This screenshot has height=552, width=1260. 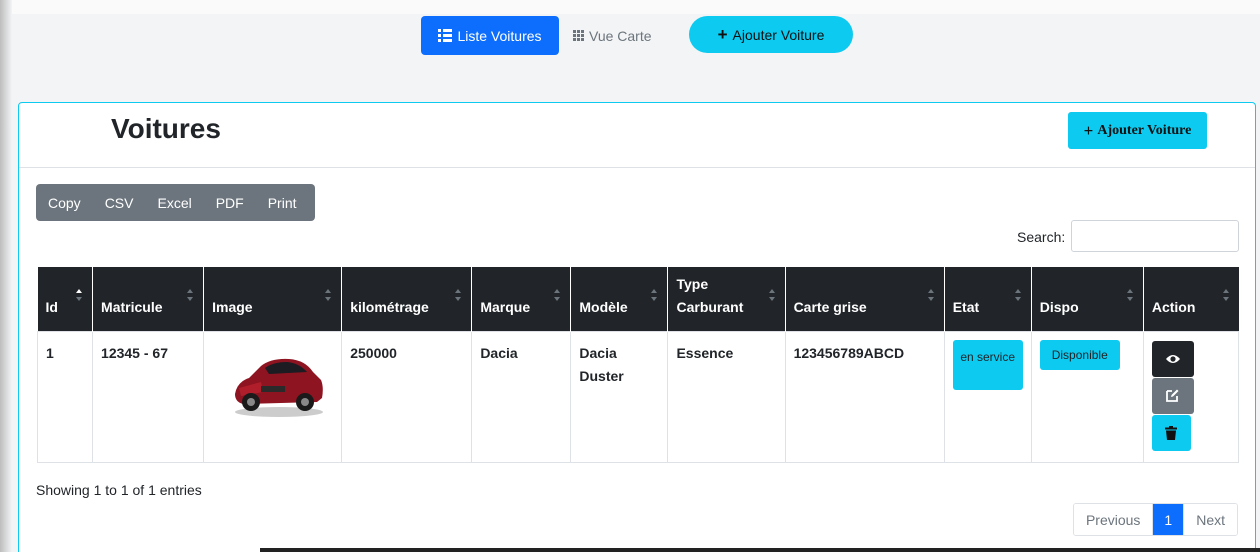 What do you see at coordinates (619, 396) in the screenshot?
I see `cell-modele: Dacia Duster` at bounding box center [619, 396].